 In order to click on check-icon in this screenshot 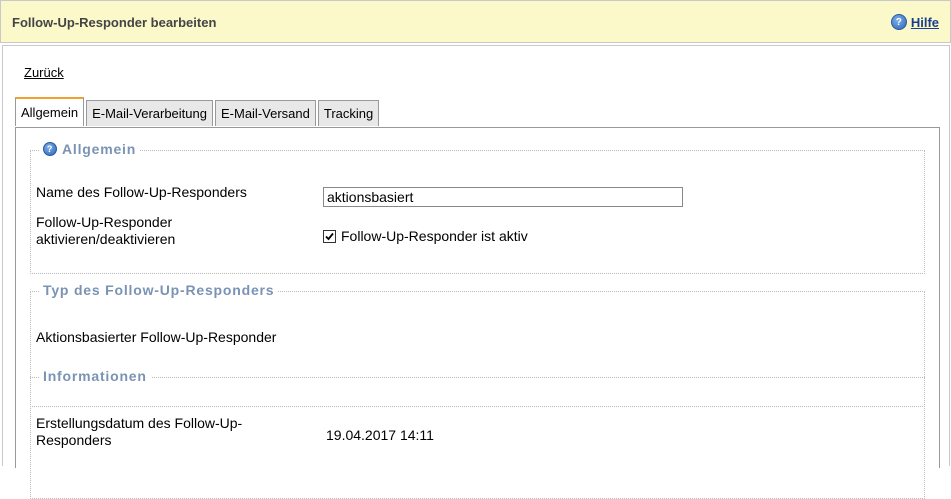, I will do `click(329, 236)`.